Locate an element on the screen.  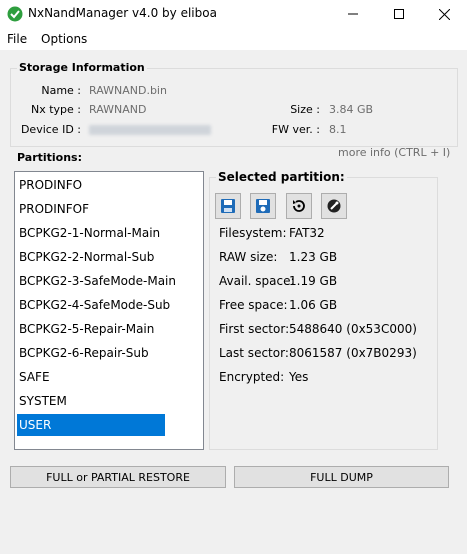
encrypted-label: Encrypted: is located at coordinates (252, 377).